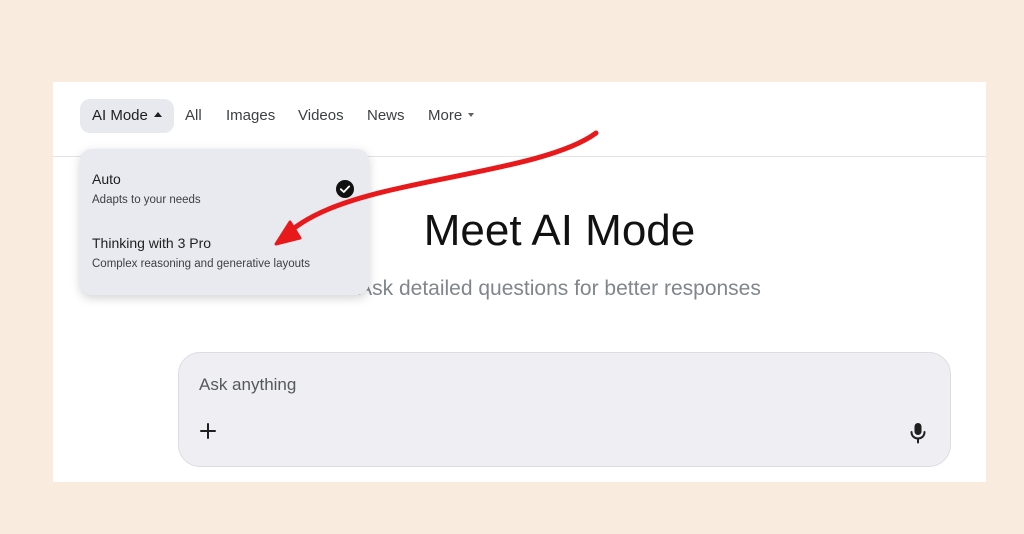  Describe the element at coordinates (106, 179) in the screenshot. I see `option-title: Auto` at that location.